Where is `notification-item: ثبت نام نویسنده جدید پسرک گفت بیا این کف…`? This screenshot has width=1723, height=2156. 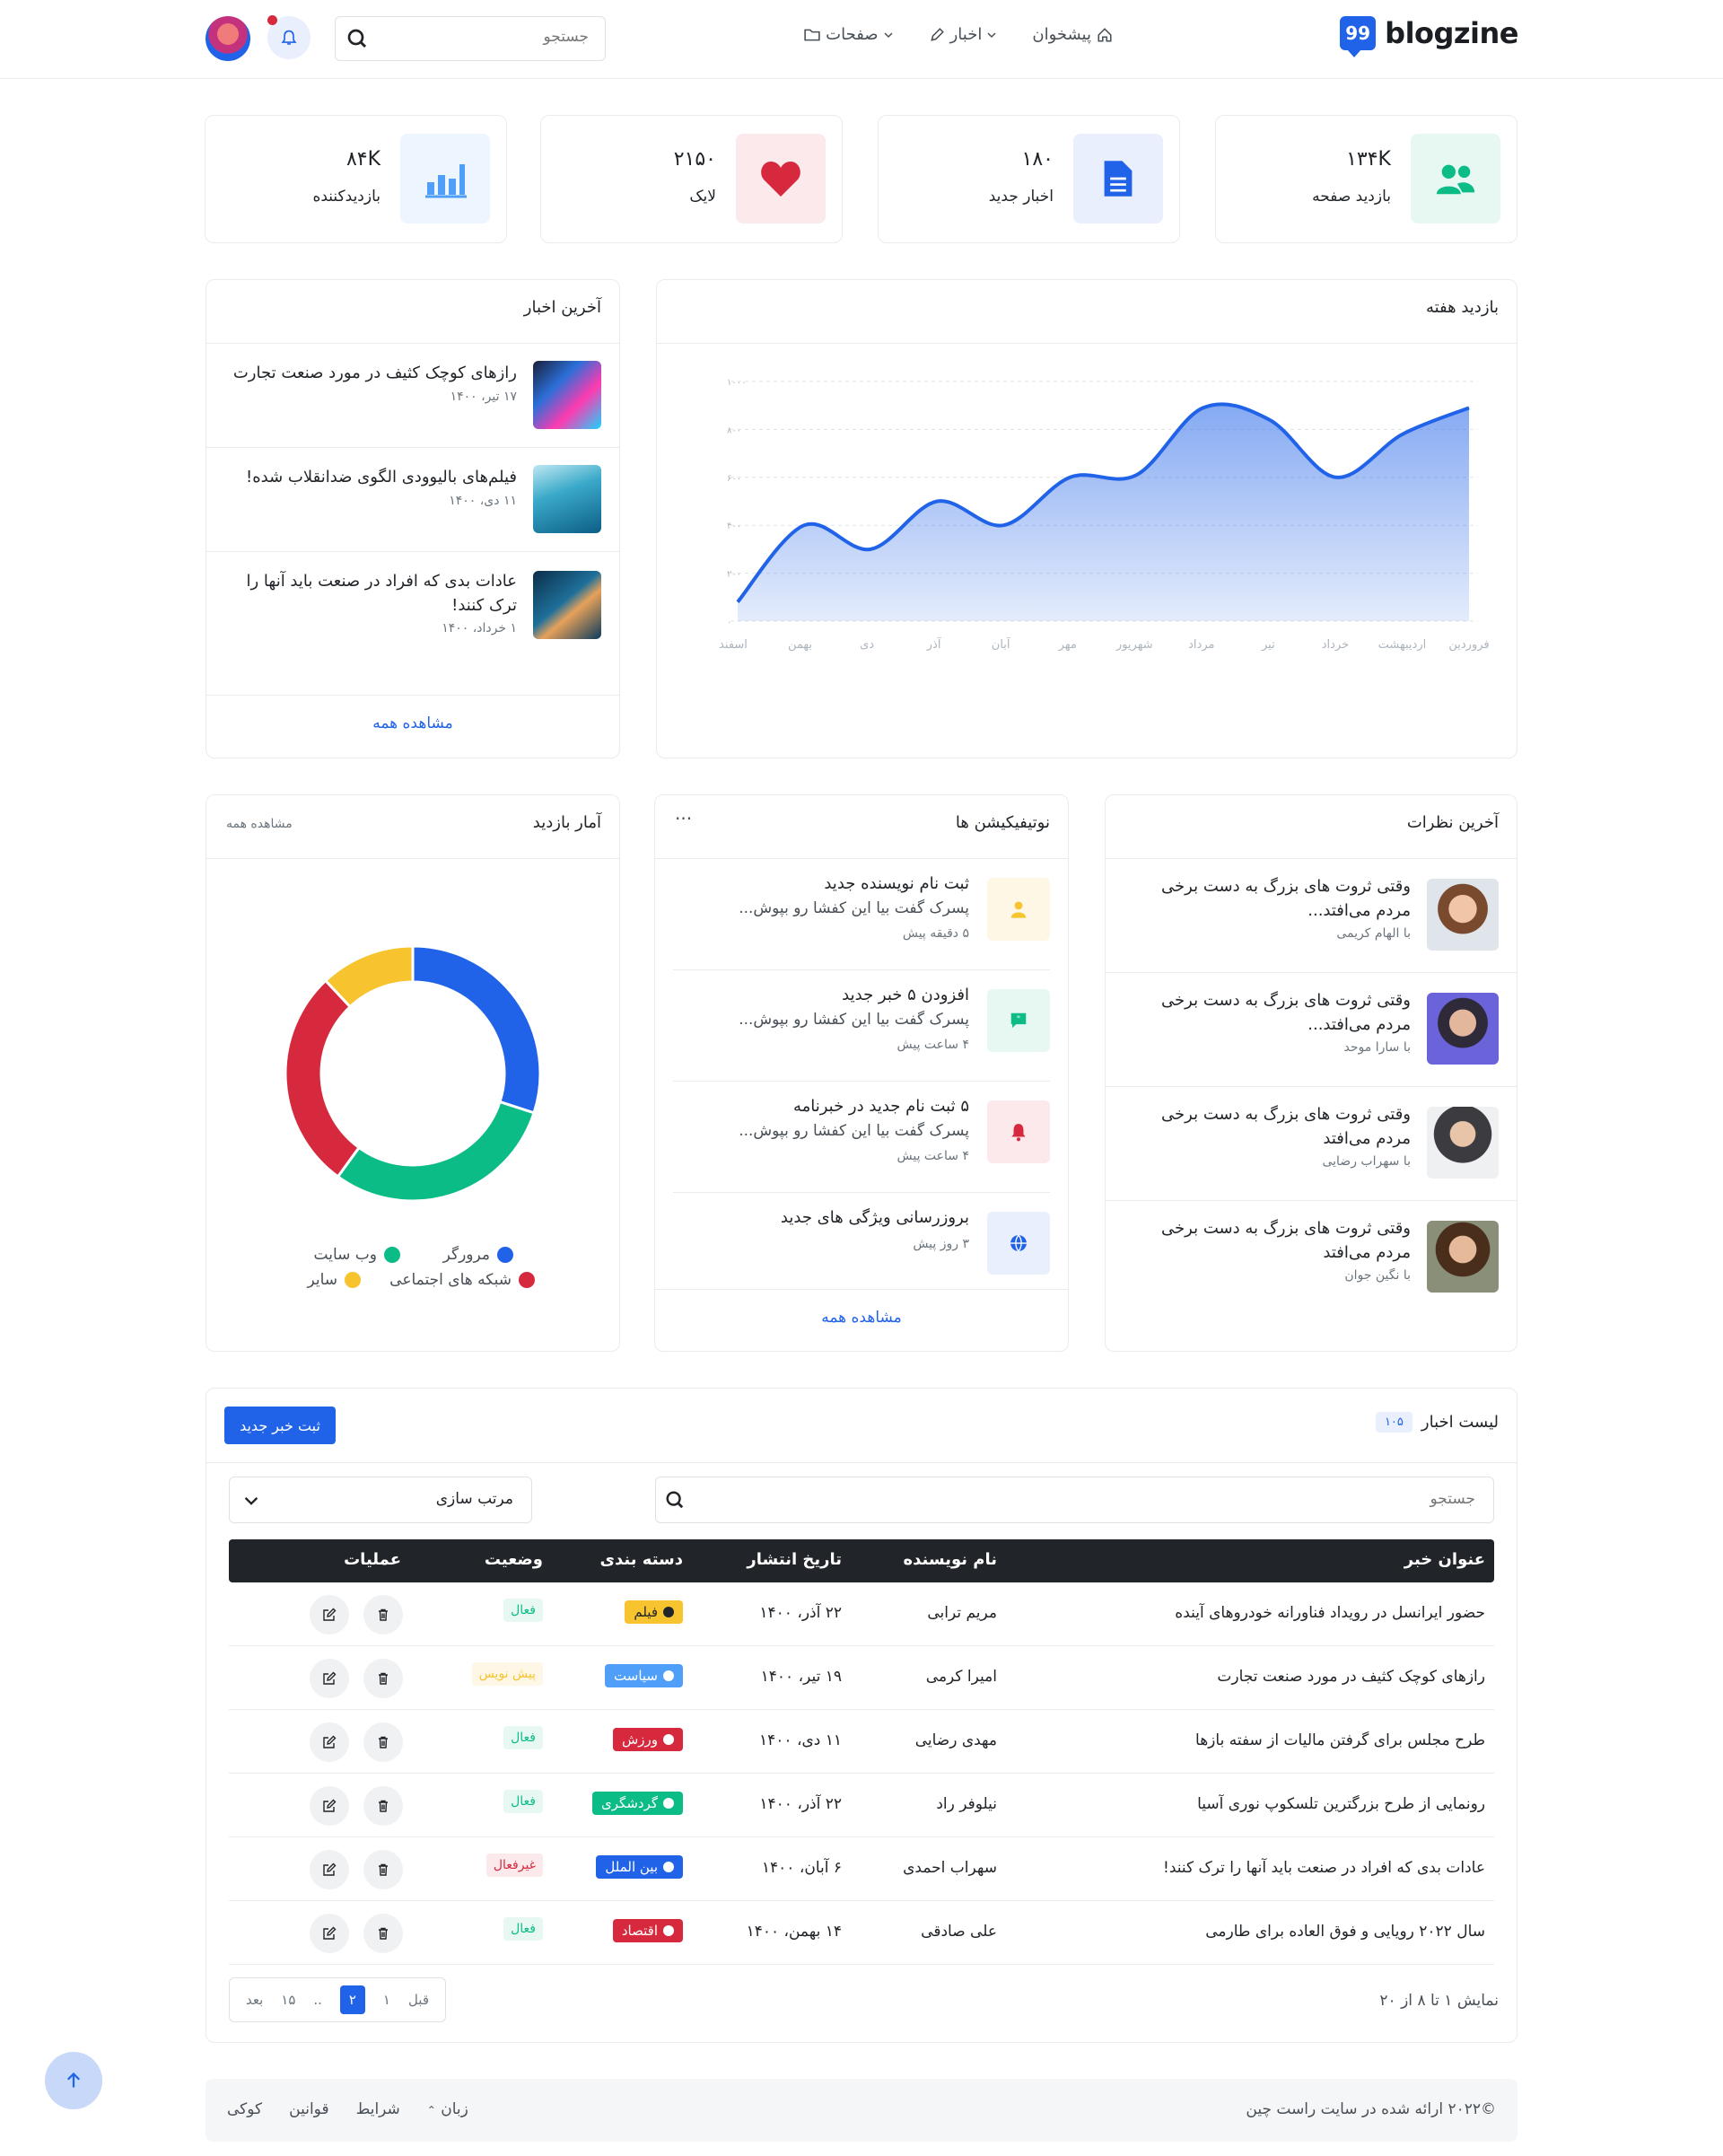 notification-item: ثبت نام نویسنده جدید پسرک گفت بیا این کف… is located at coordinates (861, 913).